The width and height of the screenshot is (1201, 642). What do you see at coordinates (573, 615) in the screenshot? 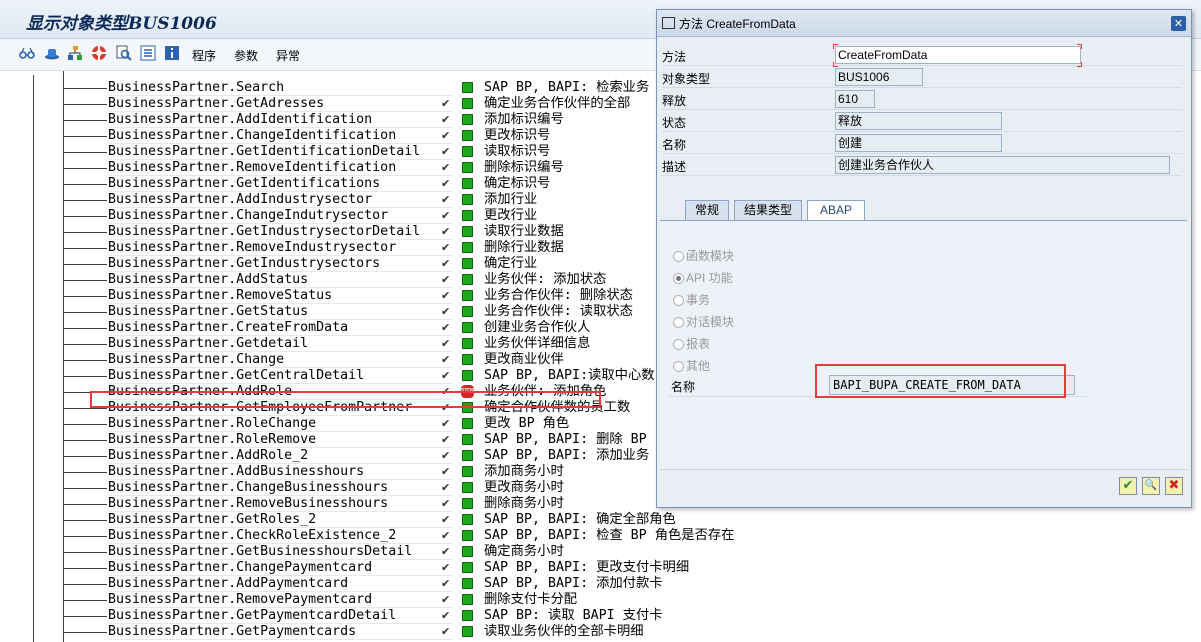
I see `method-description: SAP BP: 读取 BAPI 支付卡` at bounding box center [573, 615].